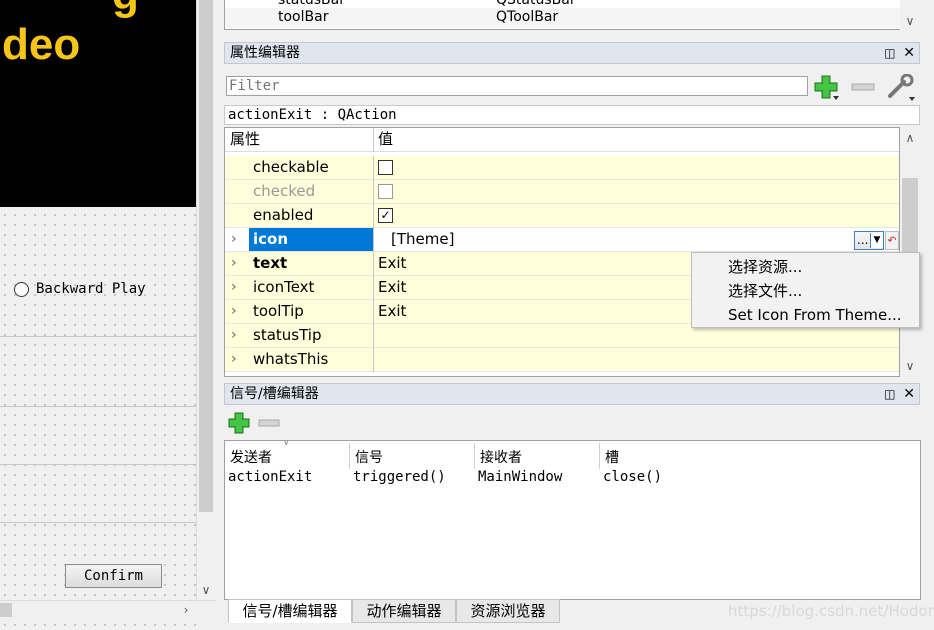  What do you see at coordinates (572, 394) in the screenshot?
I see `signal-slot-editor-header: 信号/槽编辑器 ◫ ✕` at bounding box center [572, 394].